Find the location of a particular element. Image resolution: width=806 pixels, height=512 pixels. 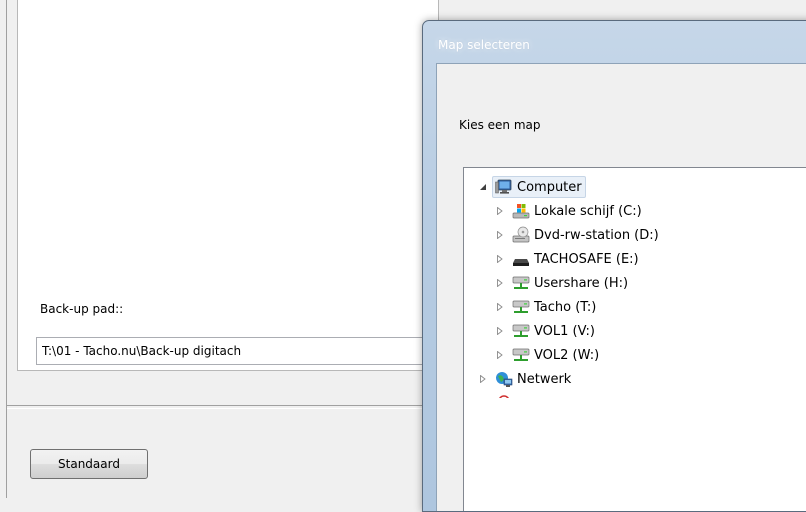

tree-item-label: Tacho (T:) is located at coordinates (565, 307).